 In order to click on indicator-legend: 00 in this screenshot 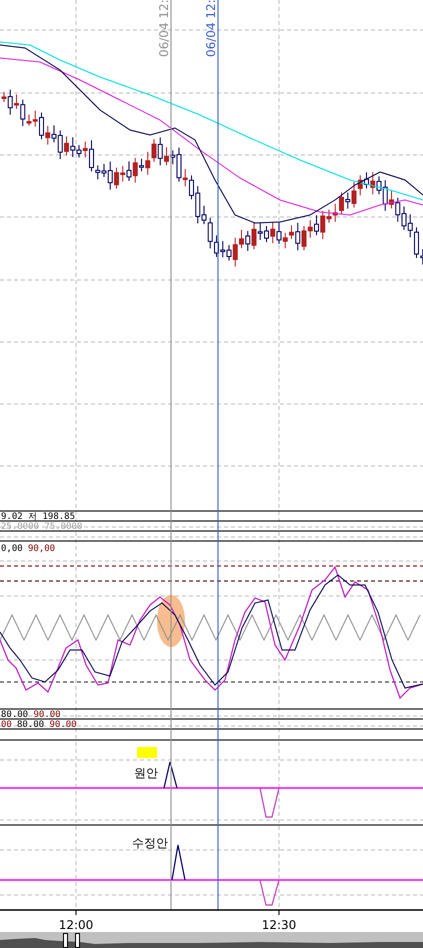, I will do `click(6, 725)`.